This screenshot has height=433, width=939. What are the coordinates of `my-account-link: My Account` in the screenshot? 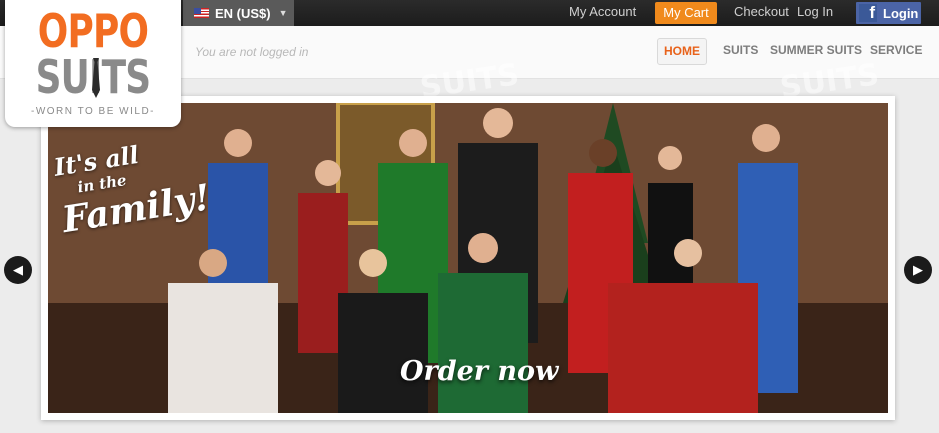 It's located at (602, 13).